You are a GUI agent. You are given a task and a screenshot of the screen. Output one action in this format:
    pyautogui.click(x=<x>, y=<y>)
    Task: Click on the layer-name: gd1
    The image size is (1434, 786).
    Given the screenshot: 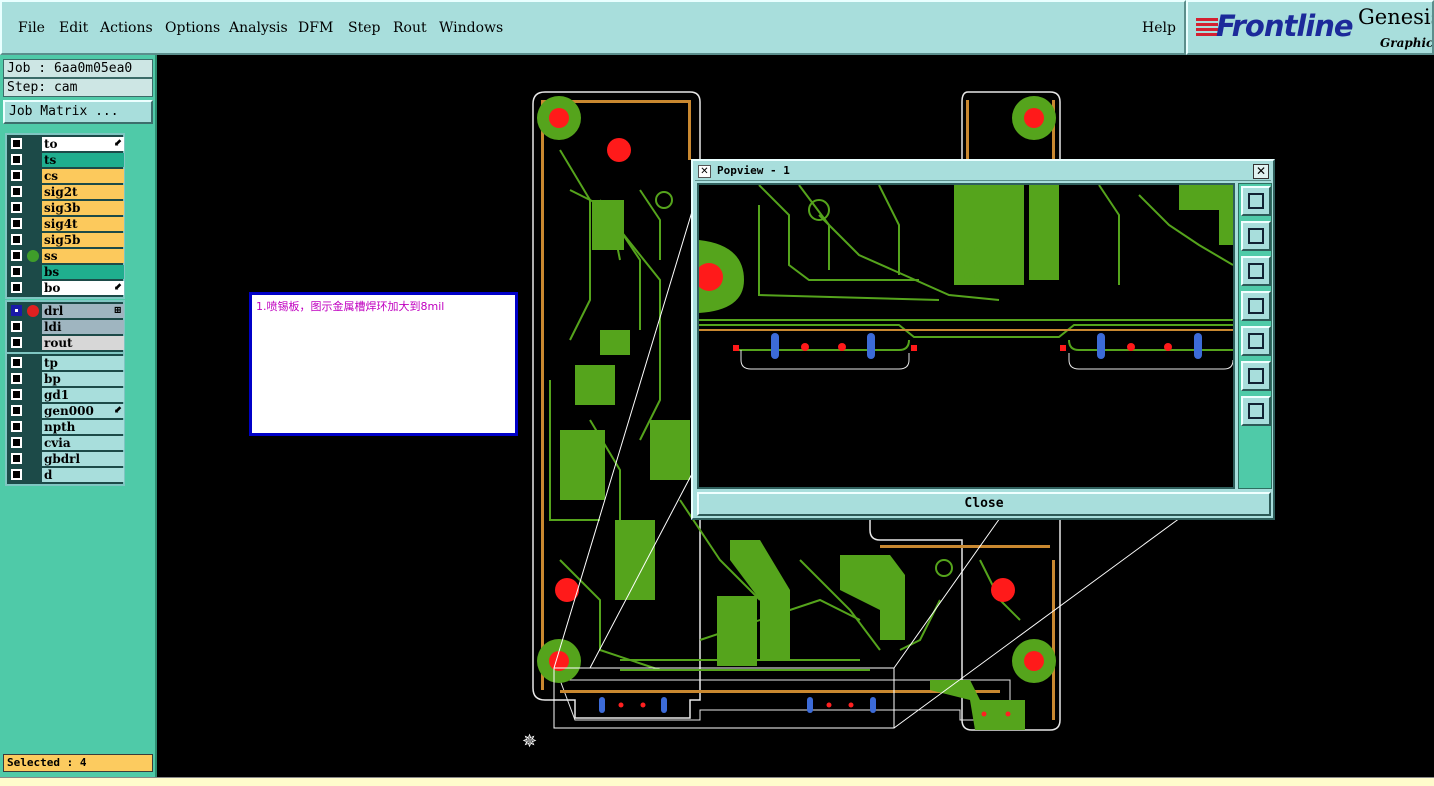 What is the action you would take?
    pyautogui.click(x=83, y=395)
    